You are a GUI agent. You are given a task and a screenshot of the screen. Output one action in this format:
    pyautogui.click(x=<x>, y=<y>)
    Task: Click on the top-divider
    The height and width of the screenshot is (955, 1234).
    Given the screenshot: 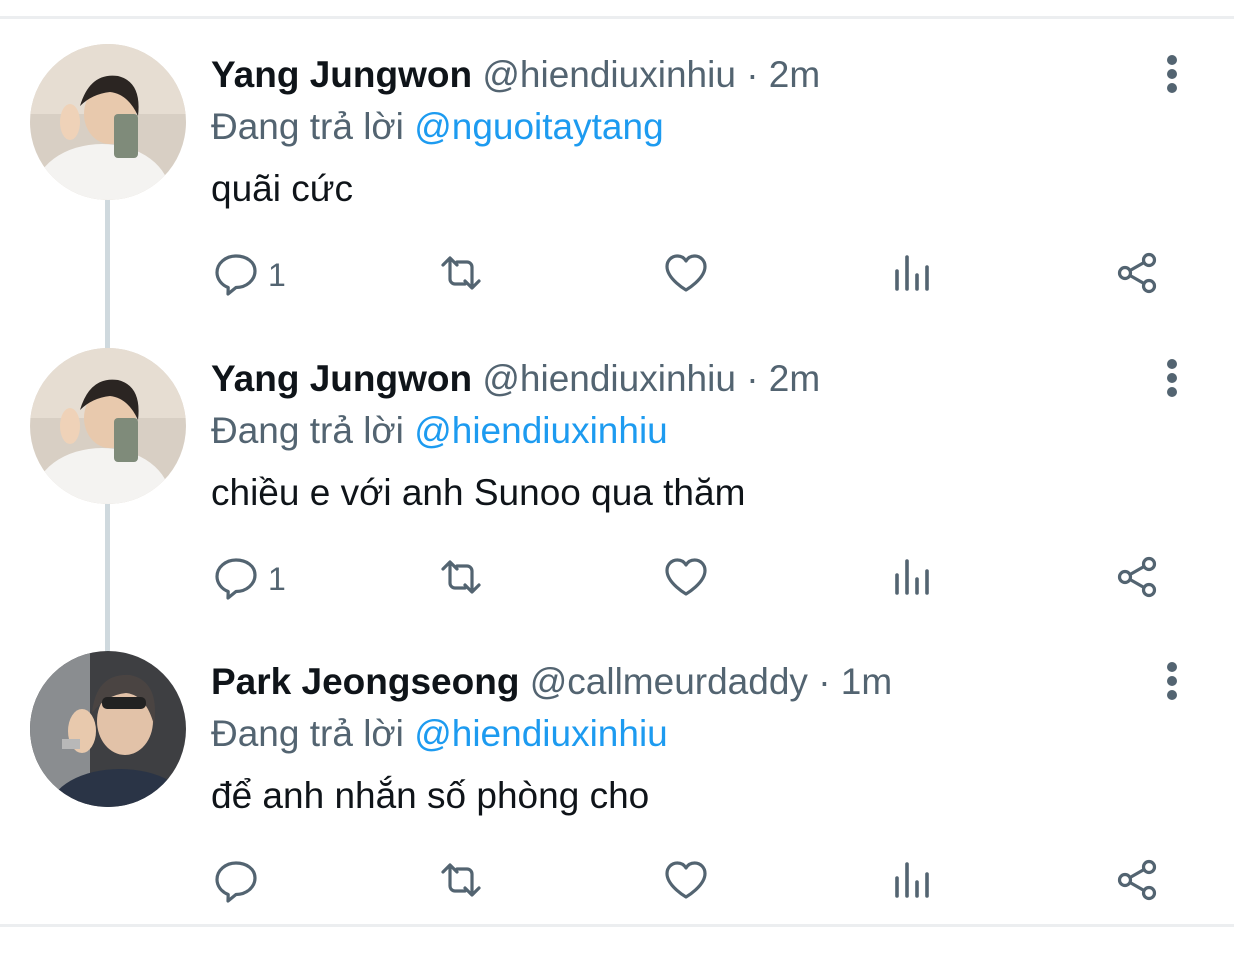 What is the action you would take?
    pyautogui.click(x=617, y=17)
    